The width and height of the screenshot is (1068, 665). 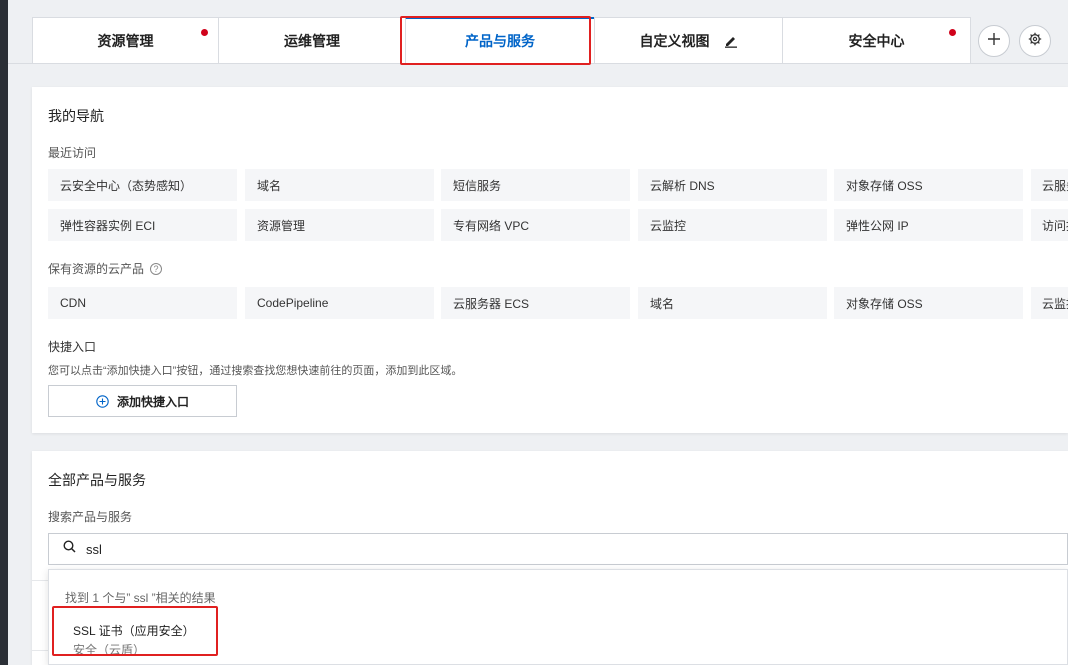 I want to click on card-title: 全部产品与服务, so click(x=97, y=480).